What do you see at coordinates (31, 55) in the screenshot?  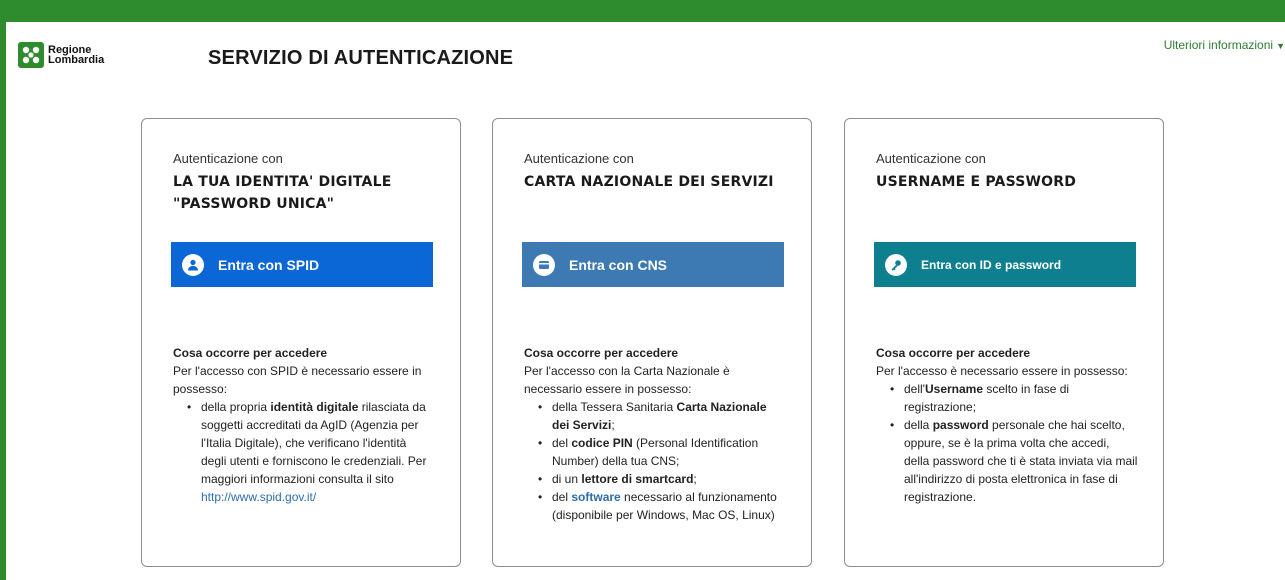 I see `lombardia-rose-icon` at bounding box center [31, 55].